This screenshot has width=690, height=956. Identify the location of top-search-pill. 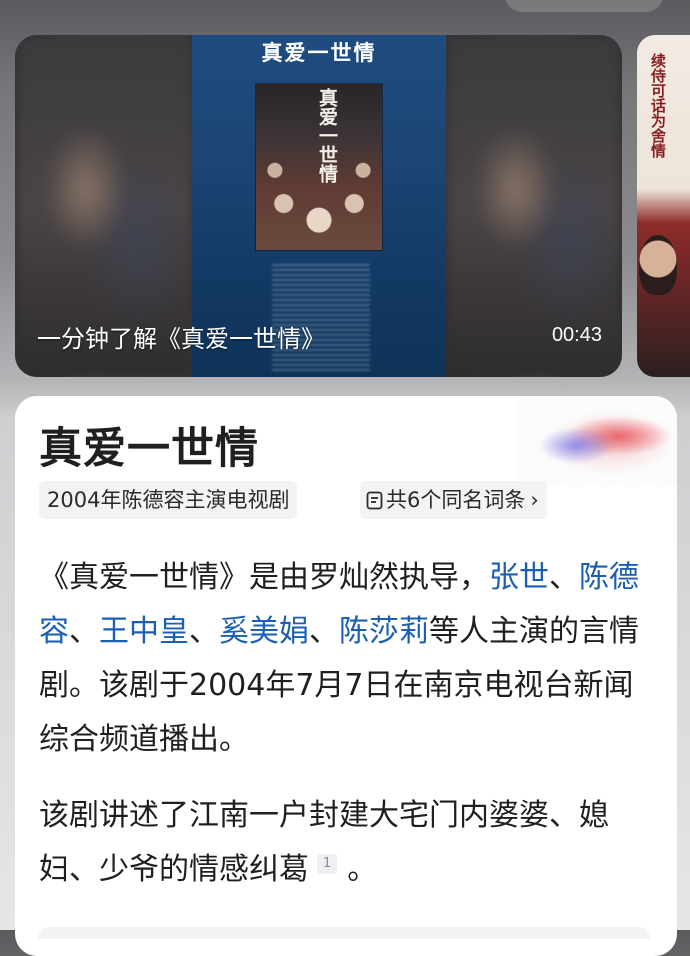
(584, 6).